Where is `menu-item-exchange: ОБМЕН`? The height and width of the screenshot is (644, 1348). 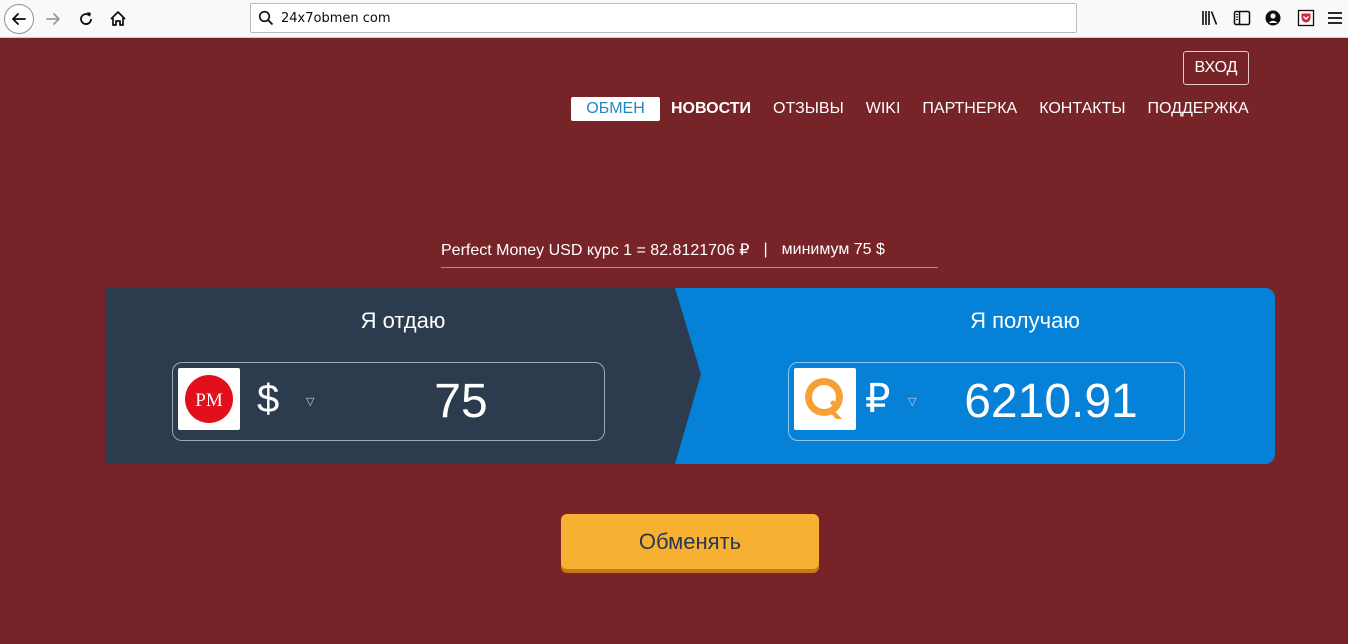
menu-item-exchange: ОБМЕН is located at coordinates (615, 109).